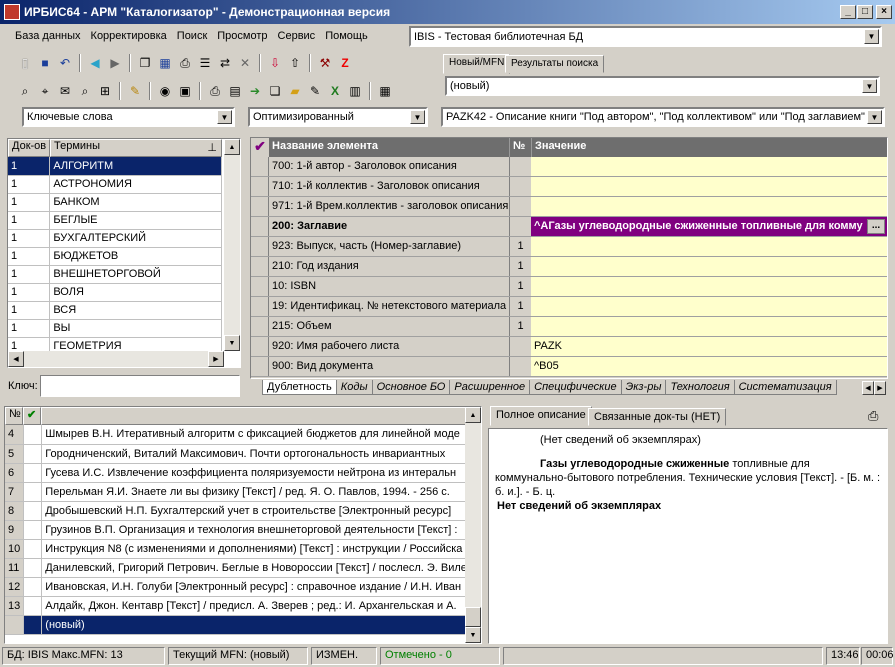 The image size is (895, 667). What do you see at coordinates (232, 245) in the screenshot?
I see `terms-scrollbar: ▲ ▼` at bounding box center [232, 245].